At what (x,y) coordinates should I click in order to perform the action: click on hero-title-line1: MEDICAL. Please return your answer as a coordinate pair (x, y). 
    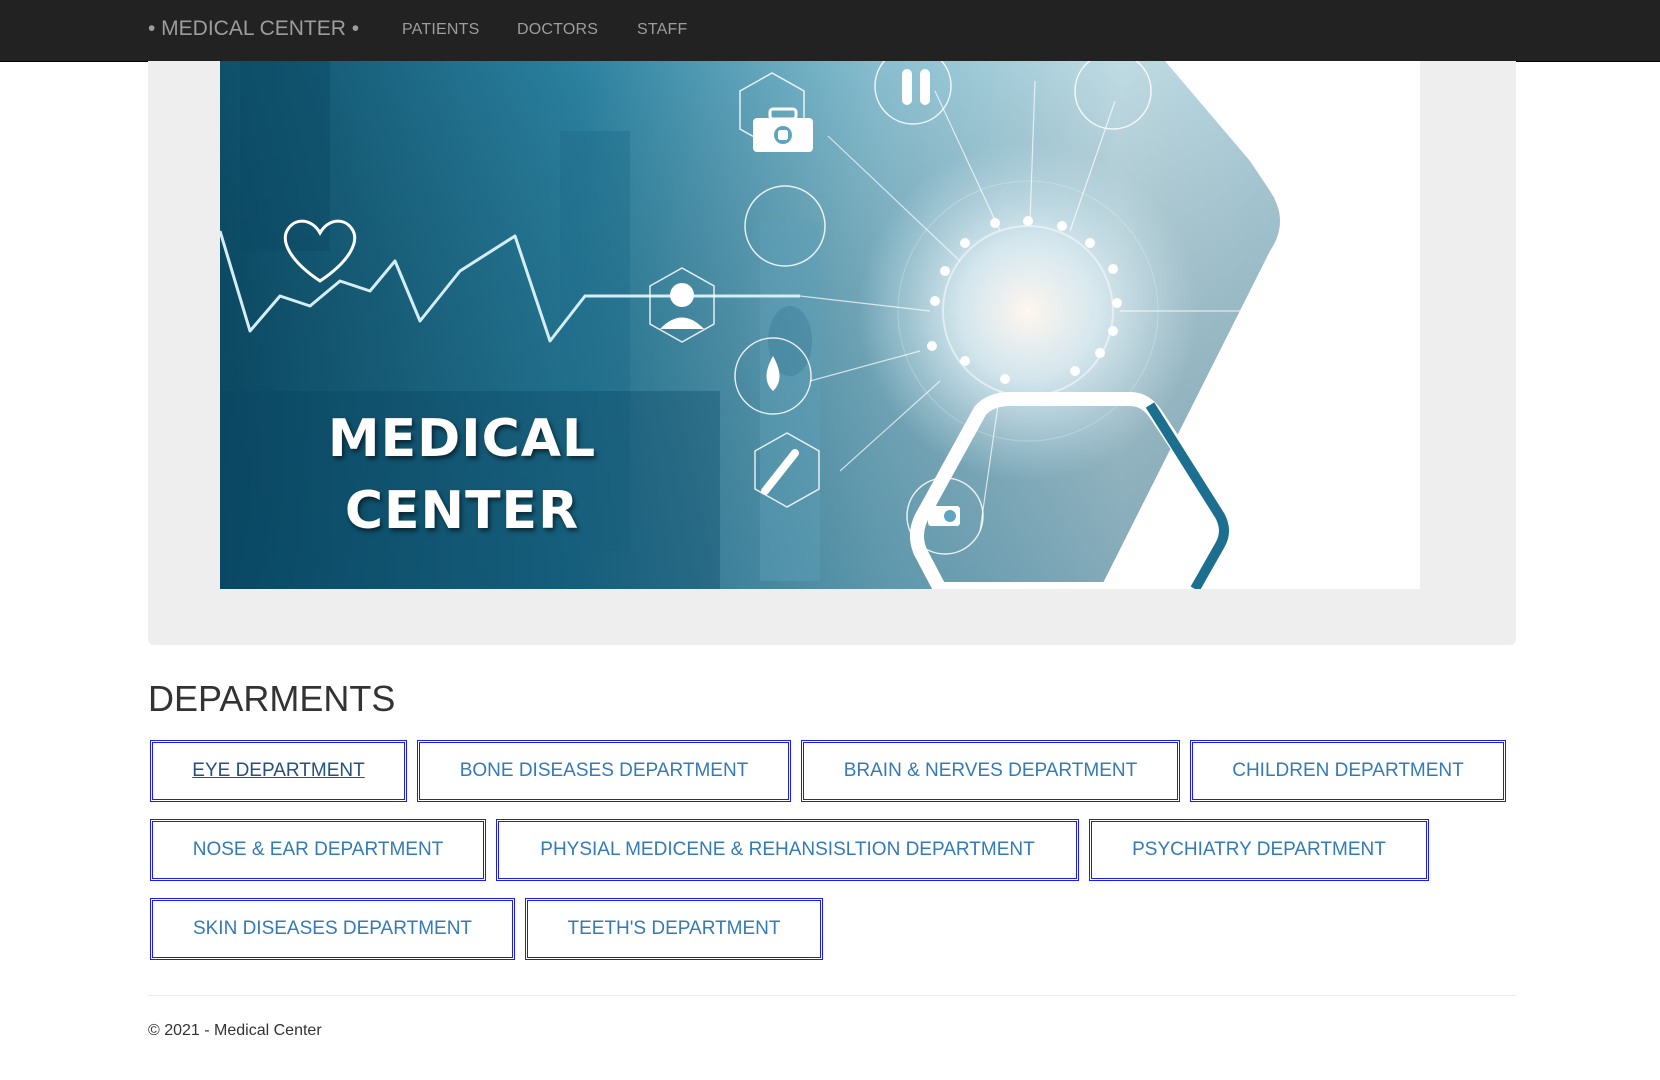
    Looking at the image, I should click on (462, 439).